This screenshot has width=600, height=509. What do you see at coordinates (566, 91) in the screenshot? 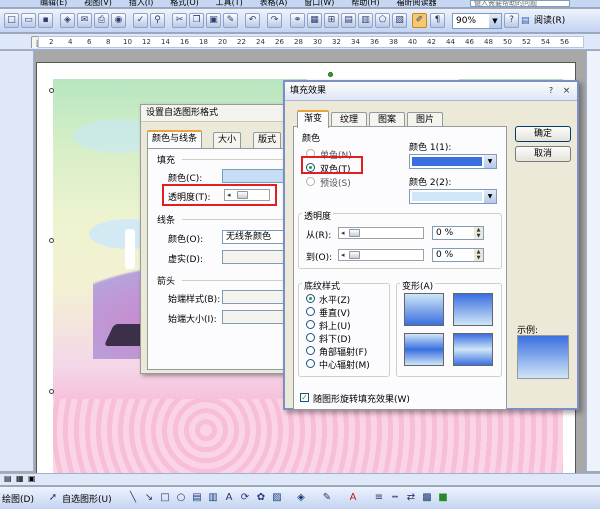
I see `close-icon: ×` at bounding box center [566, 91].